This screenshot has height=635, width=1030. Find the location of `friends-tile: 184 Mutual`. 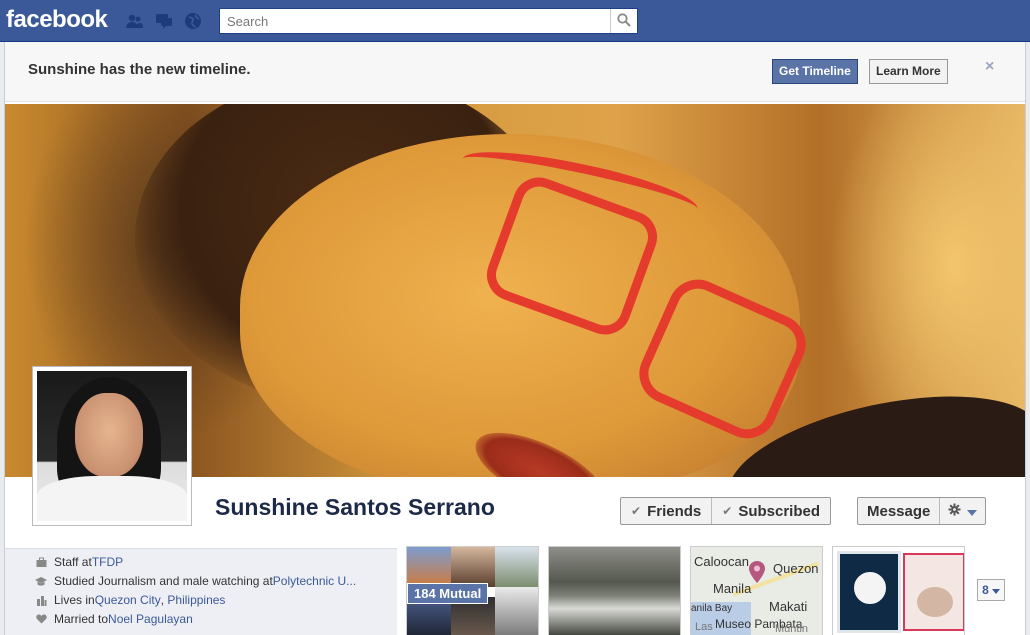

friends-tile: 184 Mutual is located at coordinates (472, 590).